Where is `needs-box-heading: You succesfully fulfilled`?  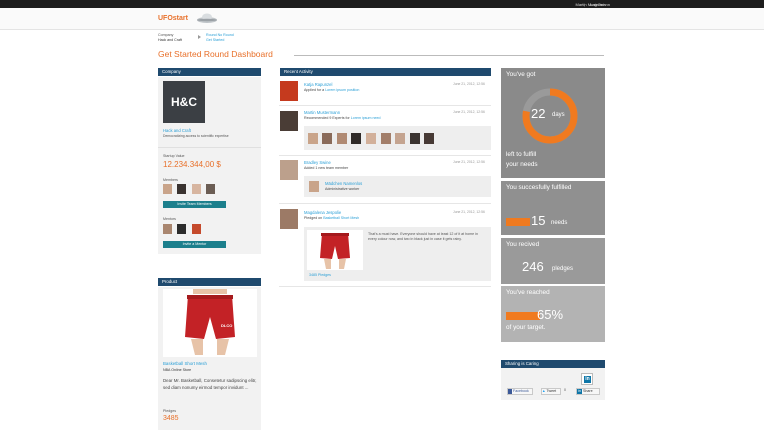 needs-box-heading: You succesfully fulfilled is located at coordinates (539, 187).